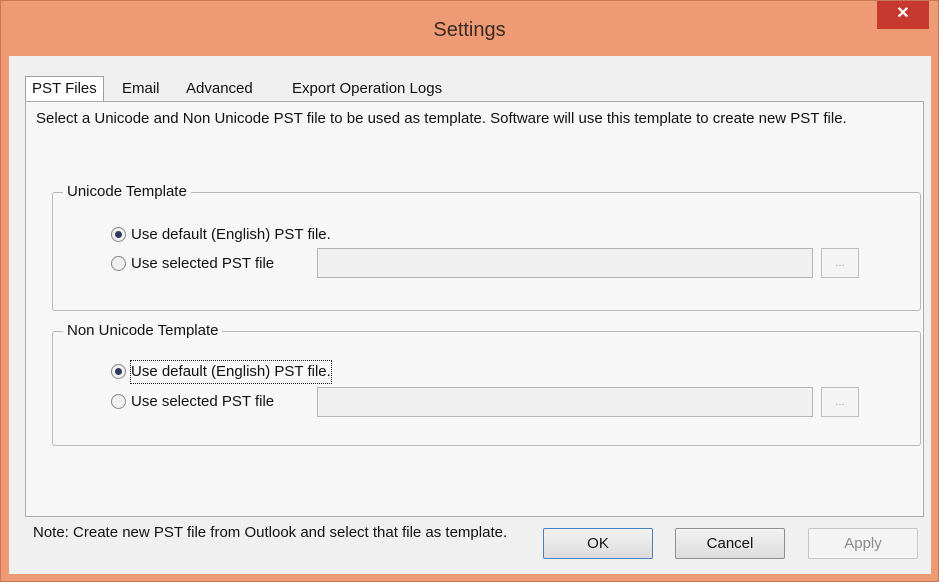 This screenshot has height=582, width=939. Describe the element at coordinates (231, 234) in the screenshot. I see `unicode-default-label: Use default (English) PST file.` at that location.